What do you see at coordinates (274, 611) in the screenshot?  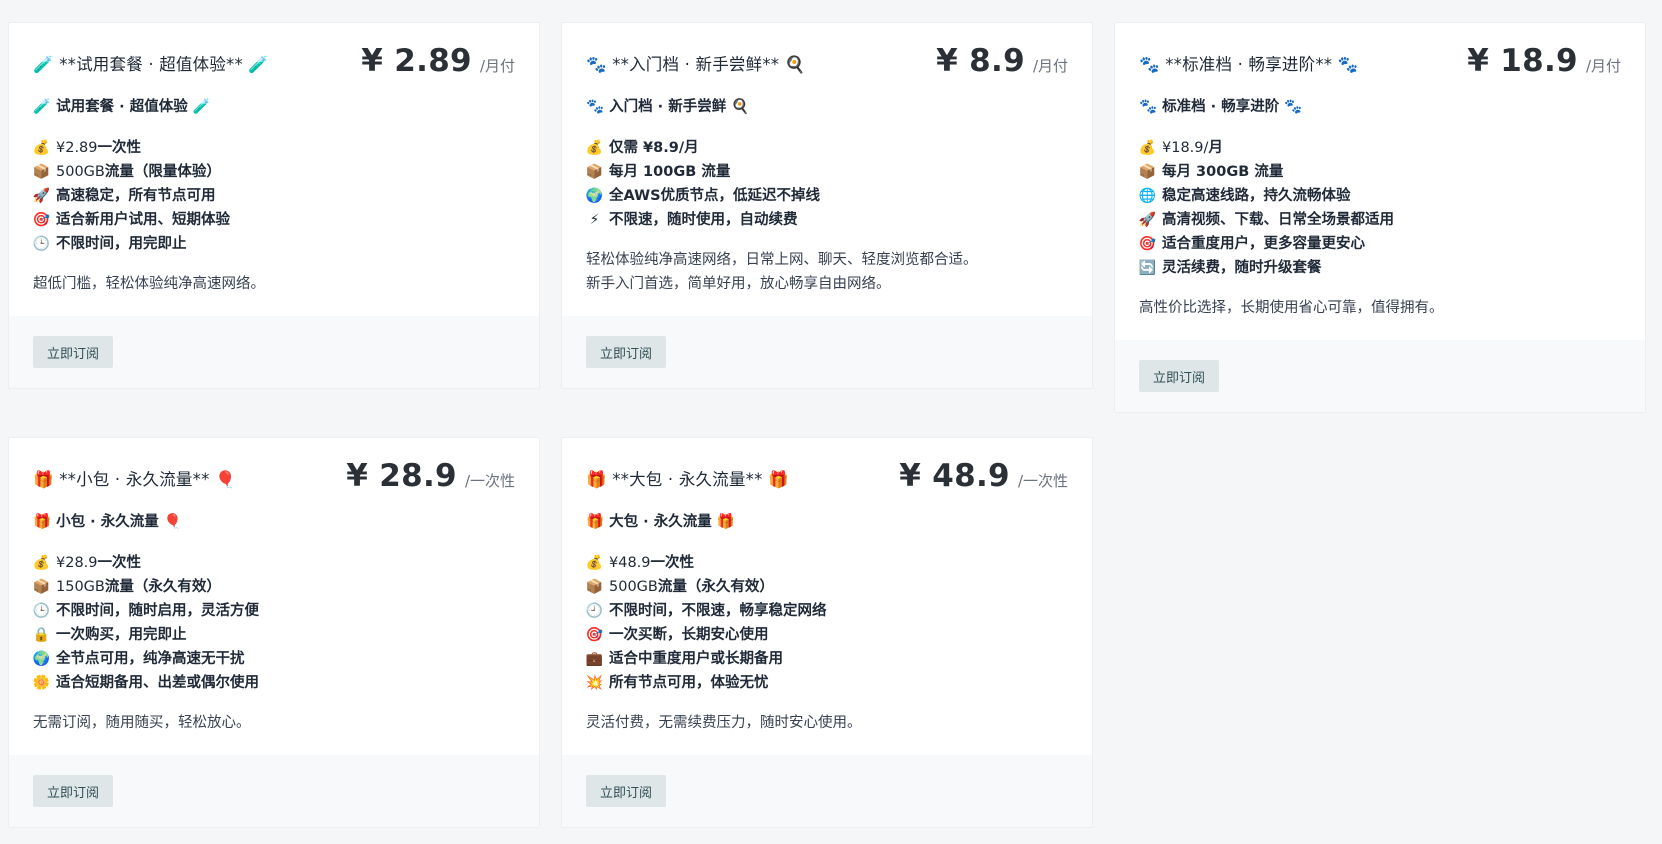 I see `feature-item: 🕒 不限时间，随时启用，灵活方便` at bounding box center [274, 611].